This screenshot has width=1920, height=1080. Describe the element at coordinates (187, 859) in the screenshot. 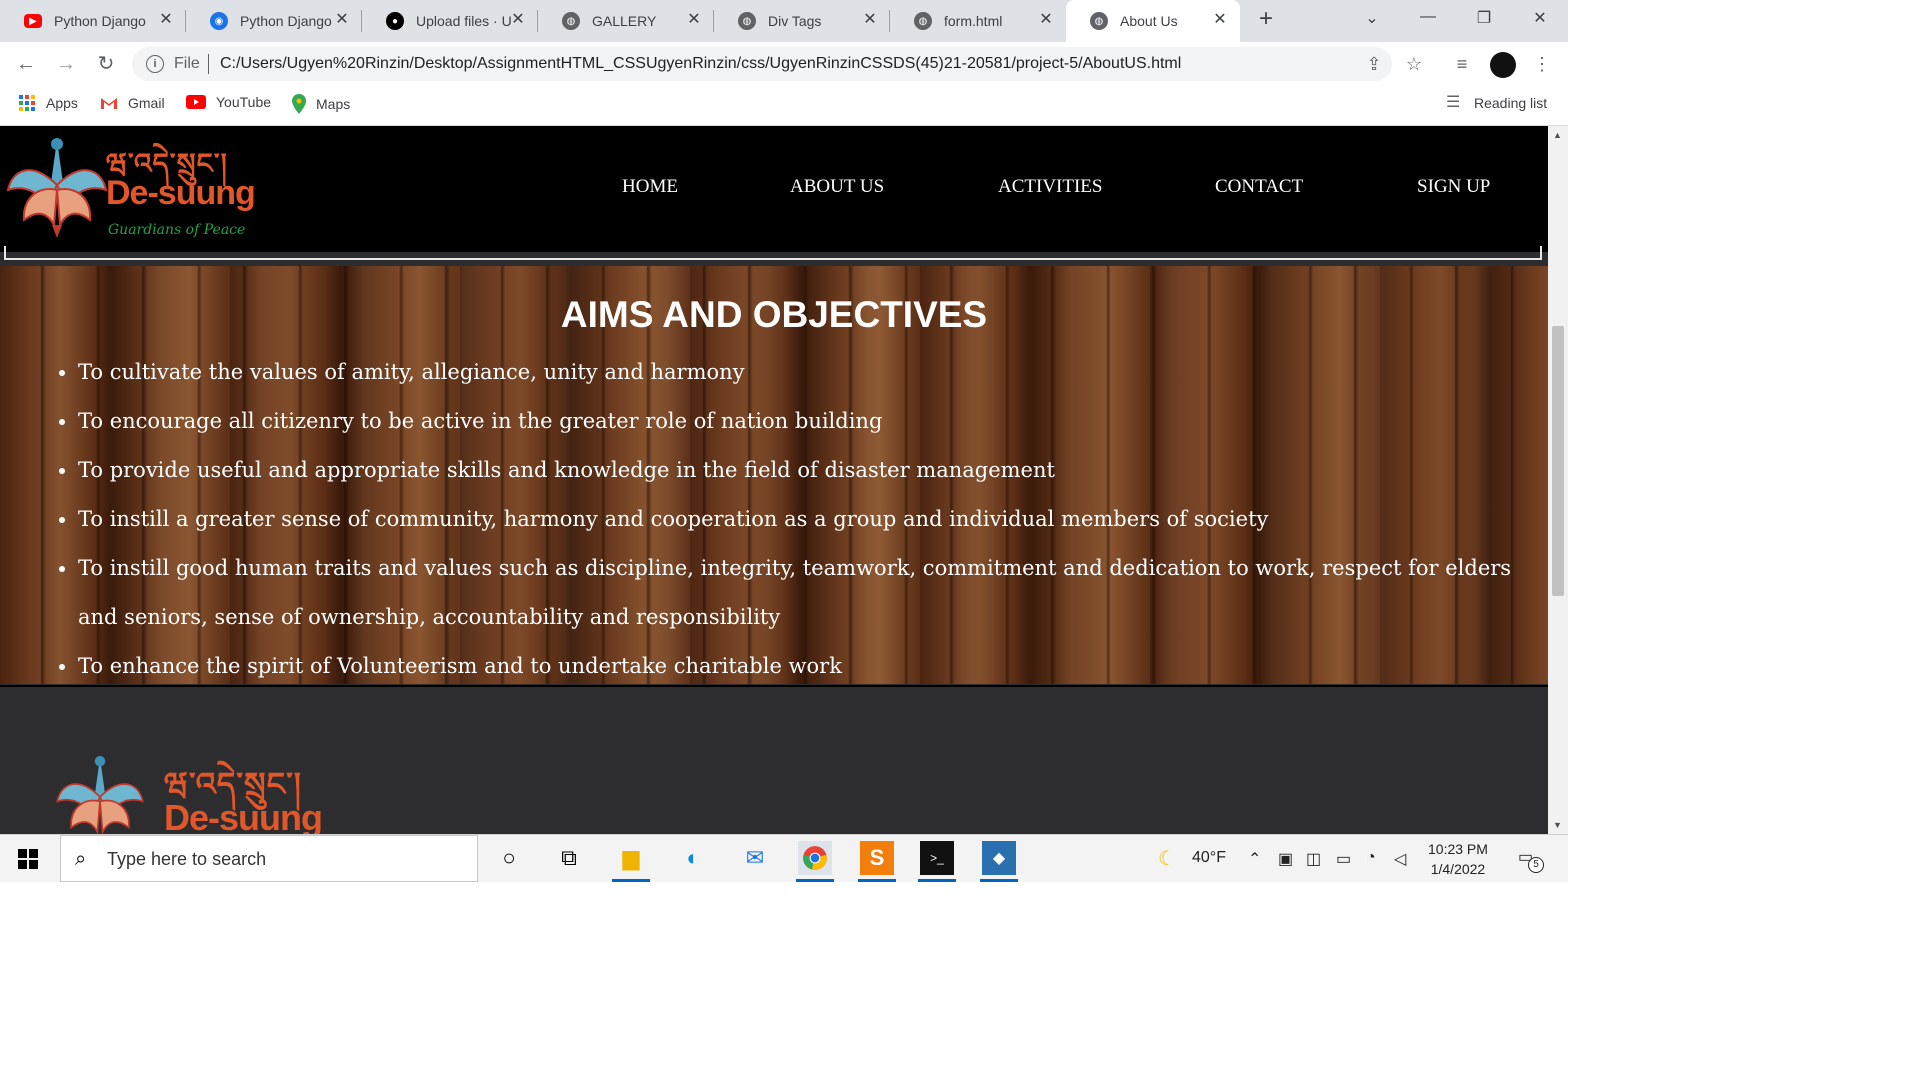

I see `search-placeholder: Type here to search` at that location.